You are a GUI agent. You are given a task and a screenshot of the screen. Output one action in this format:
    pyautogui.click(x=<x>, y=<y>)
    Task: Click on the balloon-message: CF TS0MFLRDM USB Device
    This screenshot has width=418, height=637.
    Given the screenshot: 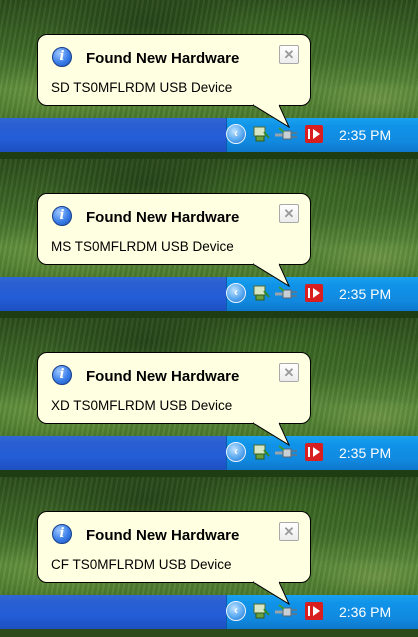 What is the action you would take?
    pyautogui.click(x=141, y=564)
    